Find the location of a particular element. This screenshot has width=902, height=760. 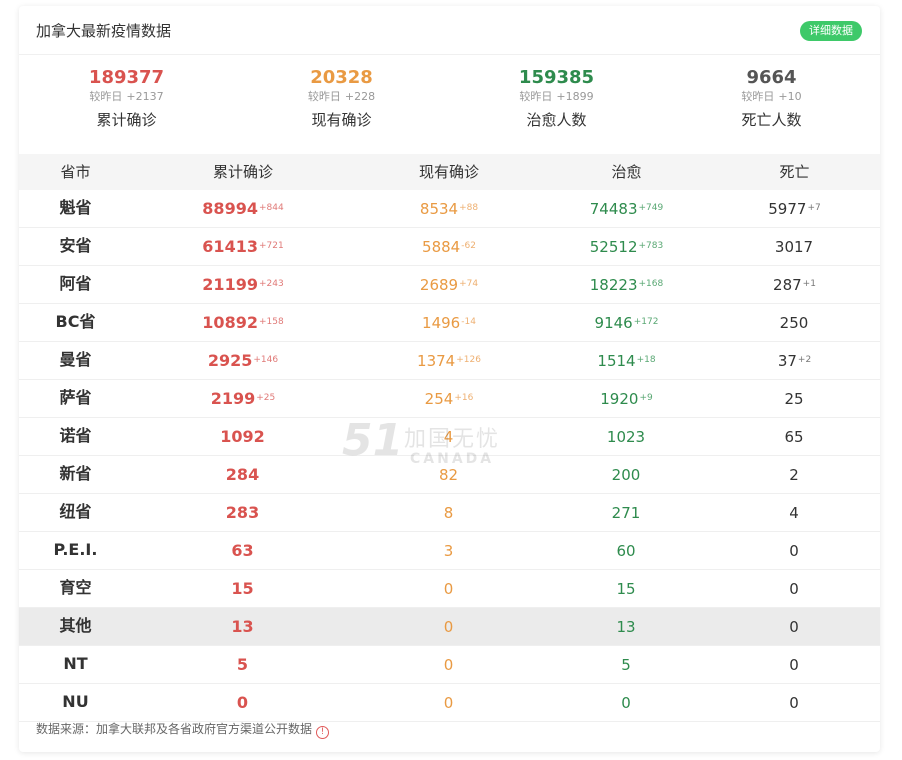

table-row: BC省 10892+158 1496-14 9146+172 250 is located at coordinates (449, 323).